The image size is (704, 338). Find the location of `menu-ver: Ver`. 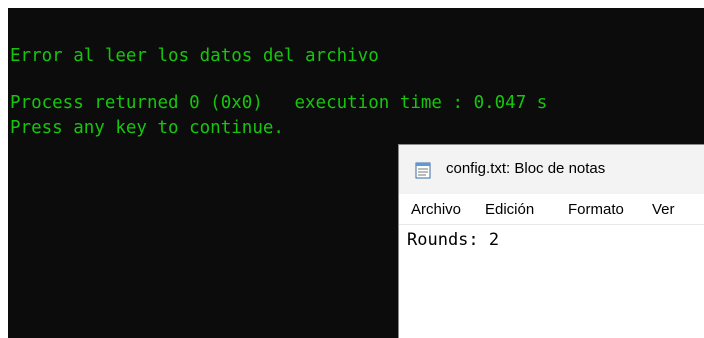

menu-ver: Ver is located at coordinates (663, 209).